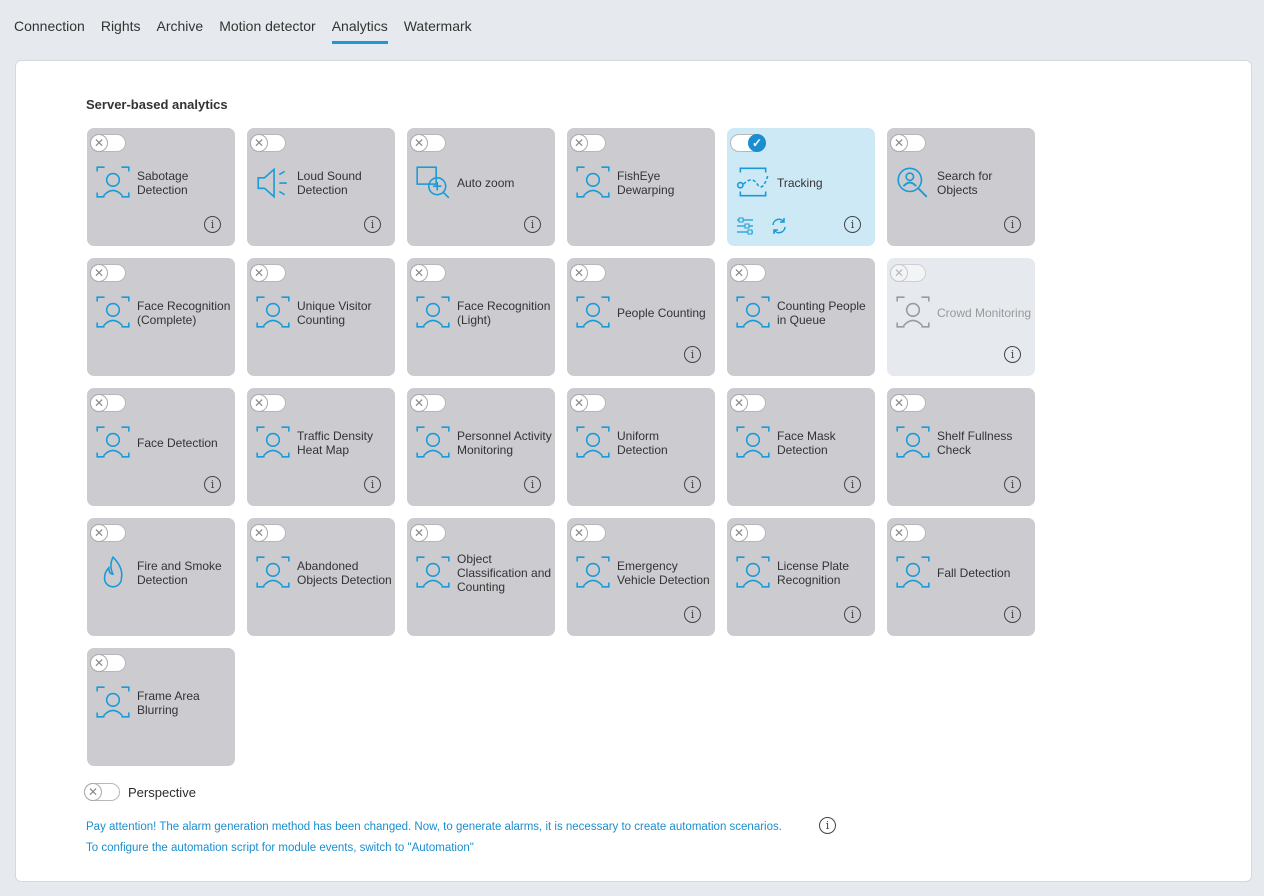 The height and width of the screenshot is (896, 1264). Describe the element at coordinates (162, 792) in the screenshot. I see `perspective-label: Perspective` at that location.